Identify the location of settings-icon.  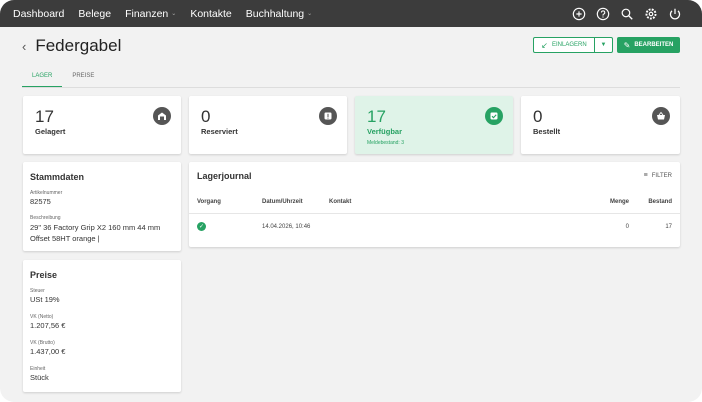
(650, 13).